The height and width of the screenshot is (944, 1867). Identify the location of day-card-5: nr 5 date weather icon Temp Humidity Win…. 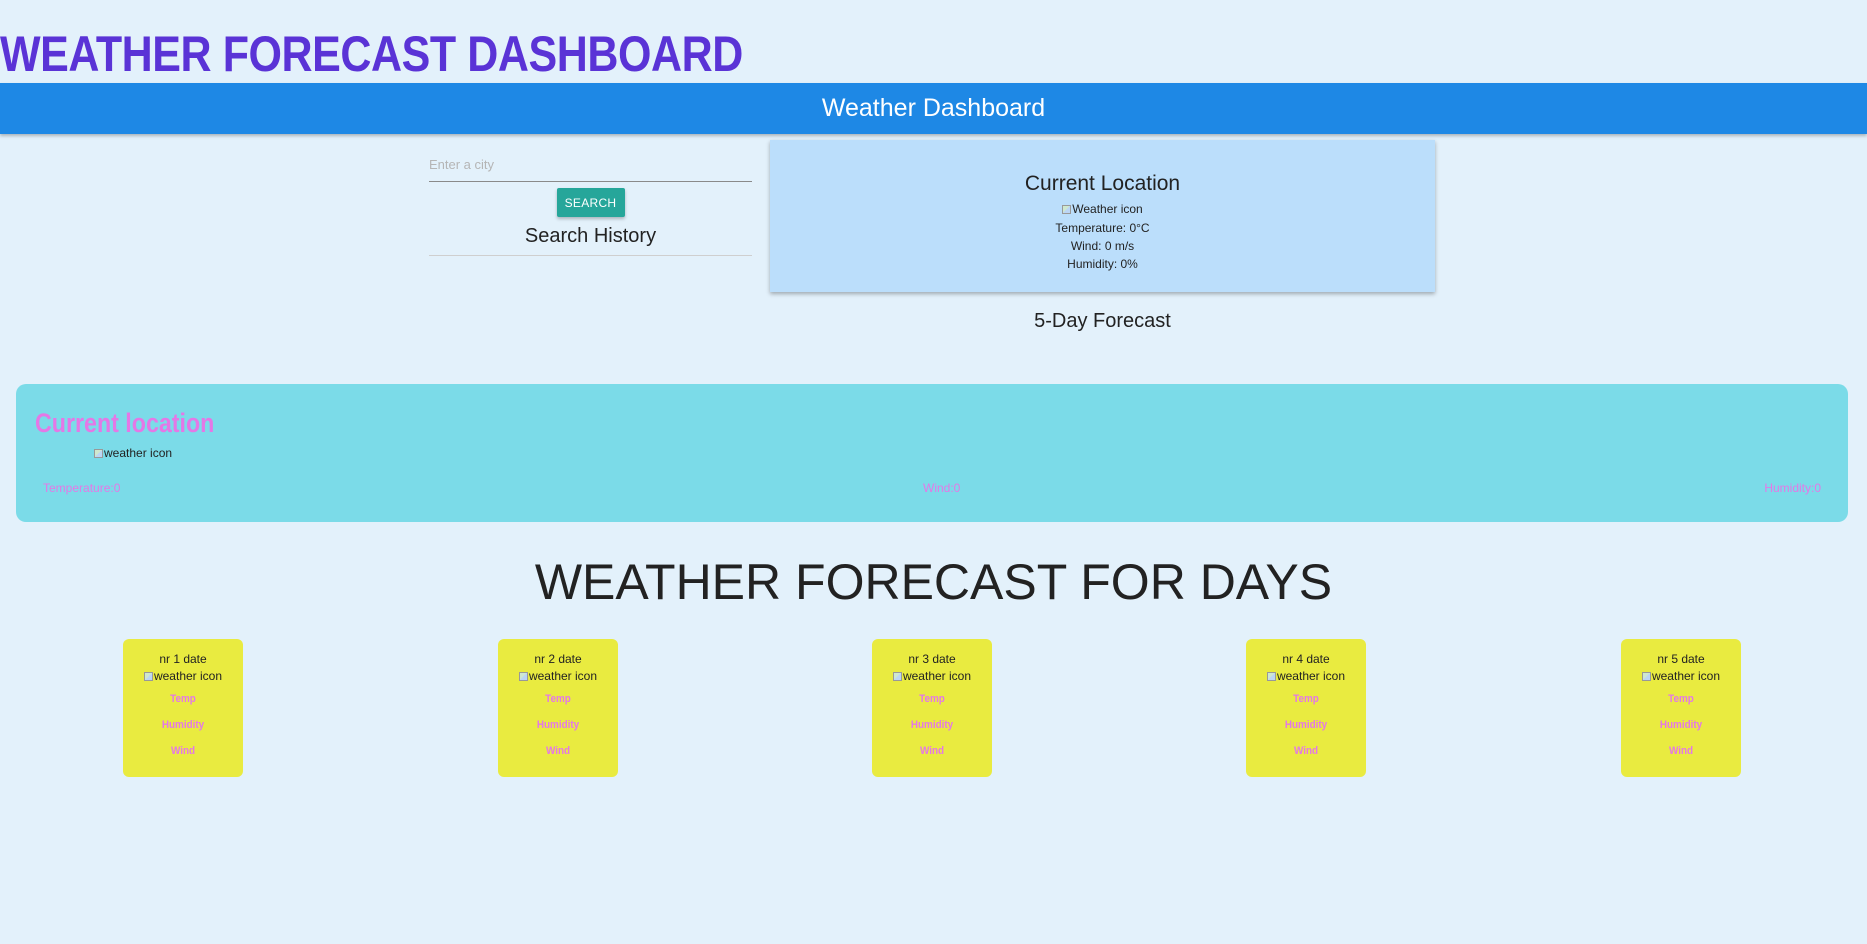
(1681, 708).